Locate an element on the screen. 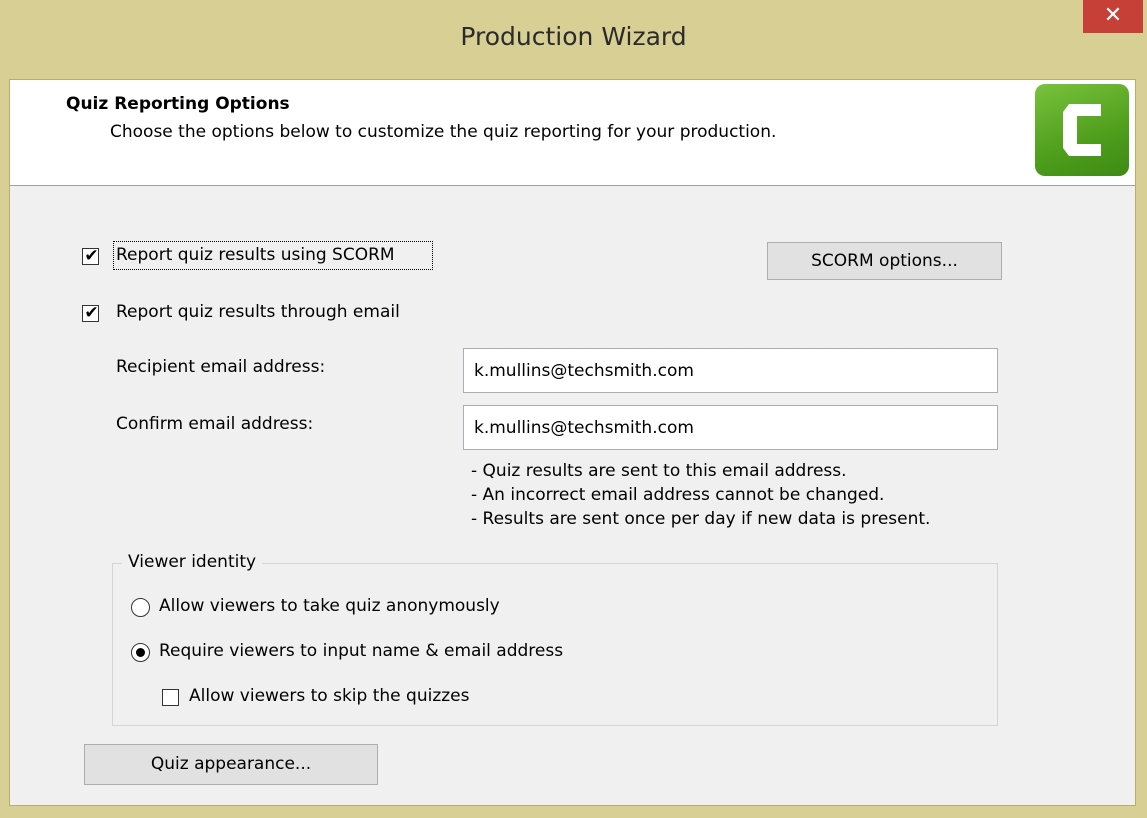 The height and width of the screenshot is (818, 1147). page-title: Quiz Reporting Options is located at coordinates (178, 104).